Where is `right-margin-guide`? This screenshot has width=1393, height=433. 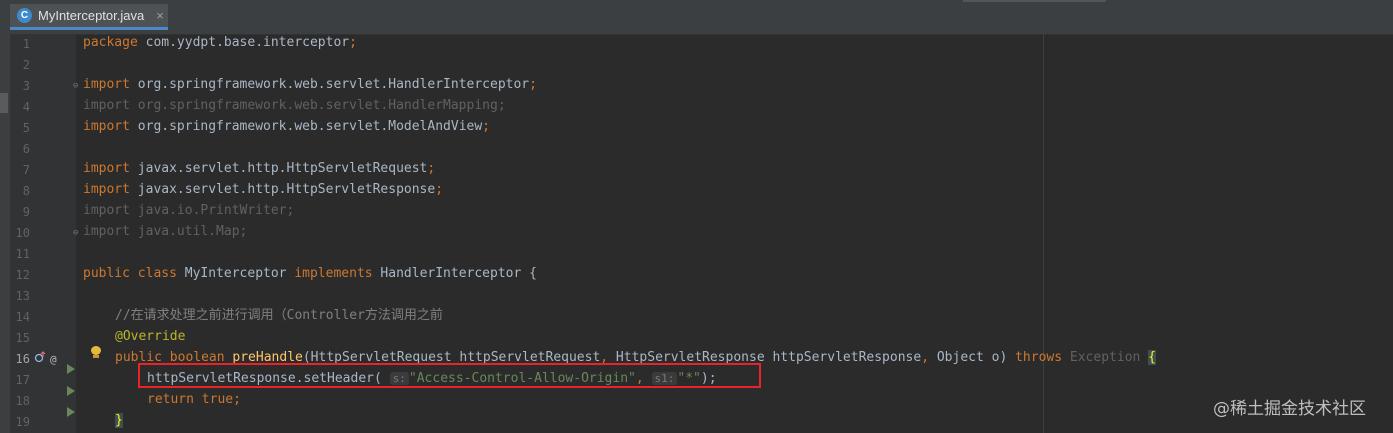
right-margin-guide is located at coordinates (1043, 233).